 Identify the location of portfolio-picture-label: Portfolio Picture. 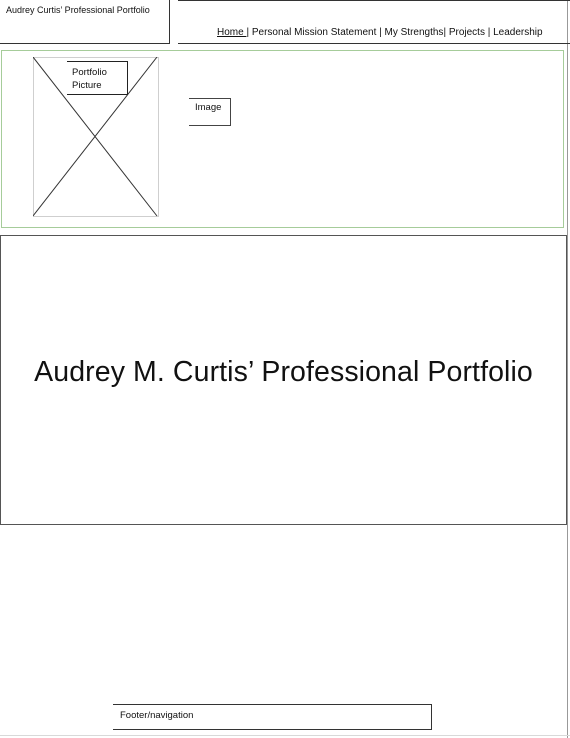
(89, 79).